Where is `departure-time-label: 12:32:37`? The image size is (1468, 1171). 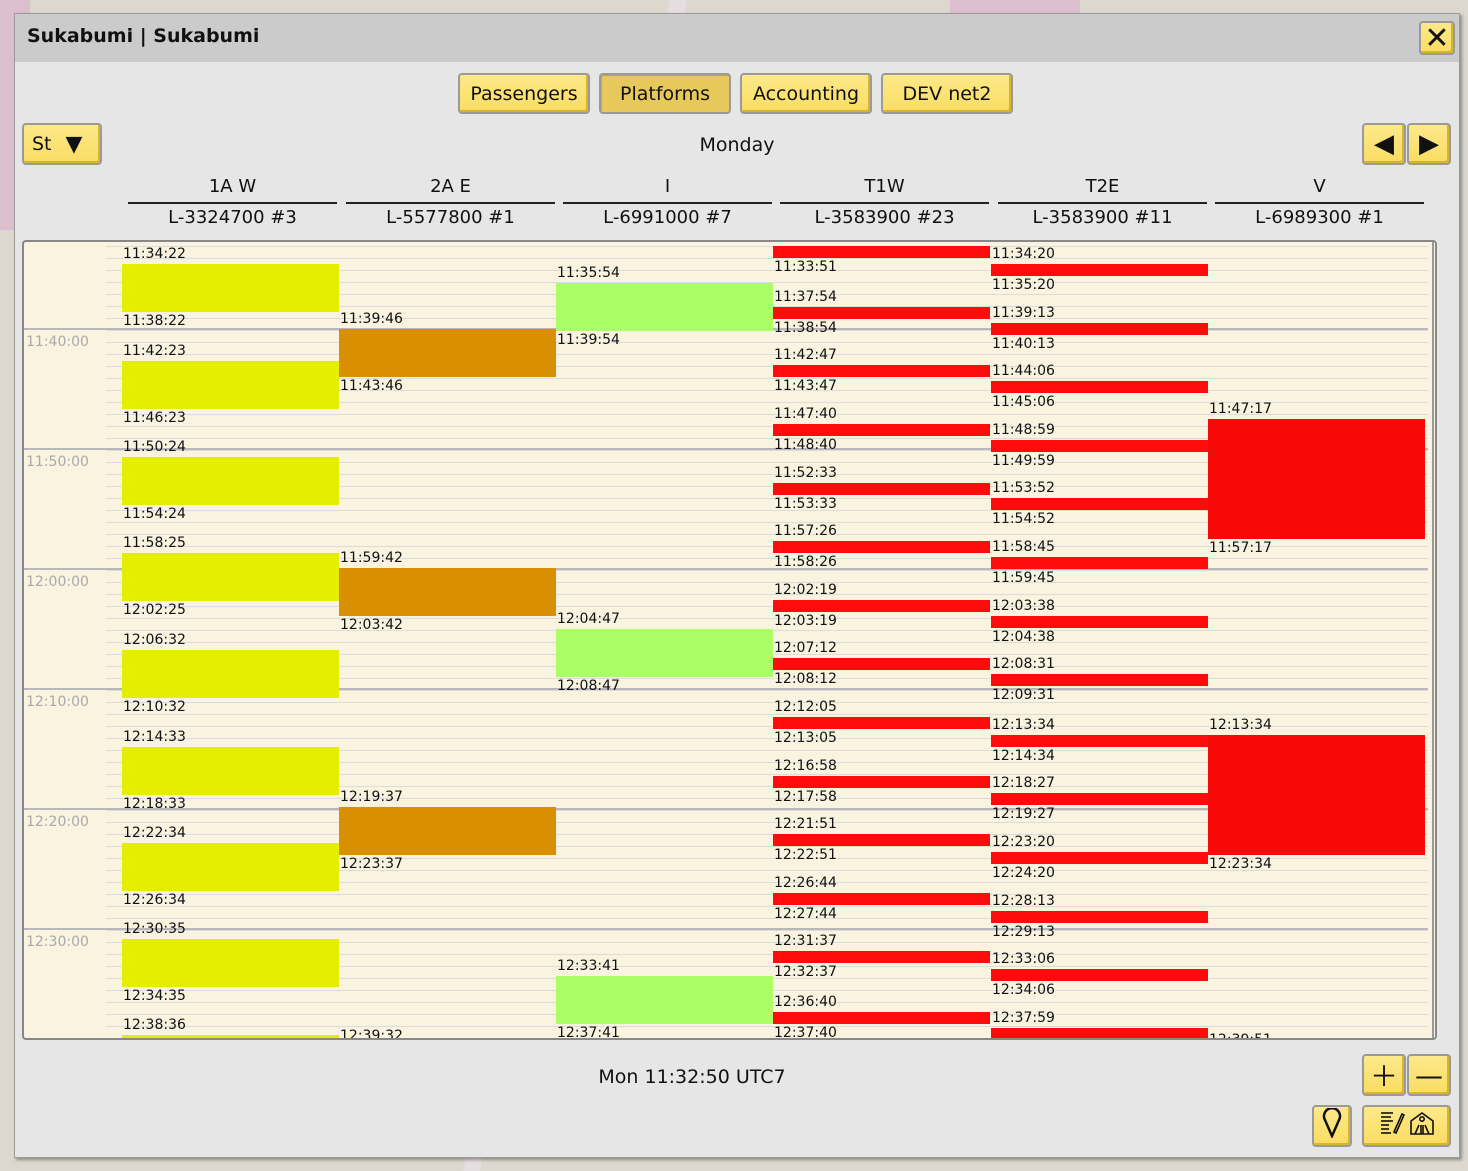 departure-time-label: 12:32:37 is located at coordinates (805, 972).